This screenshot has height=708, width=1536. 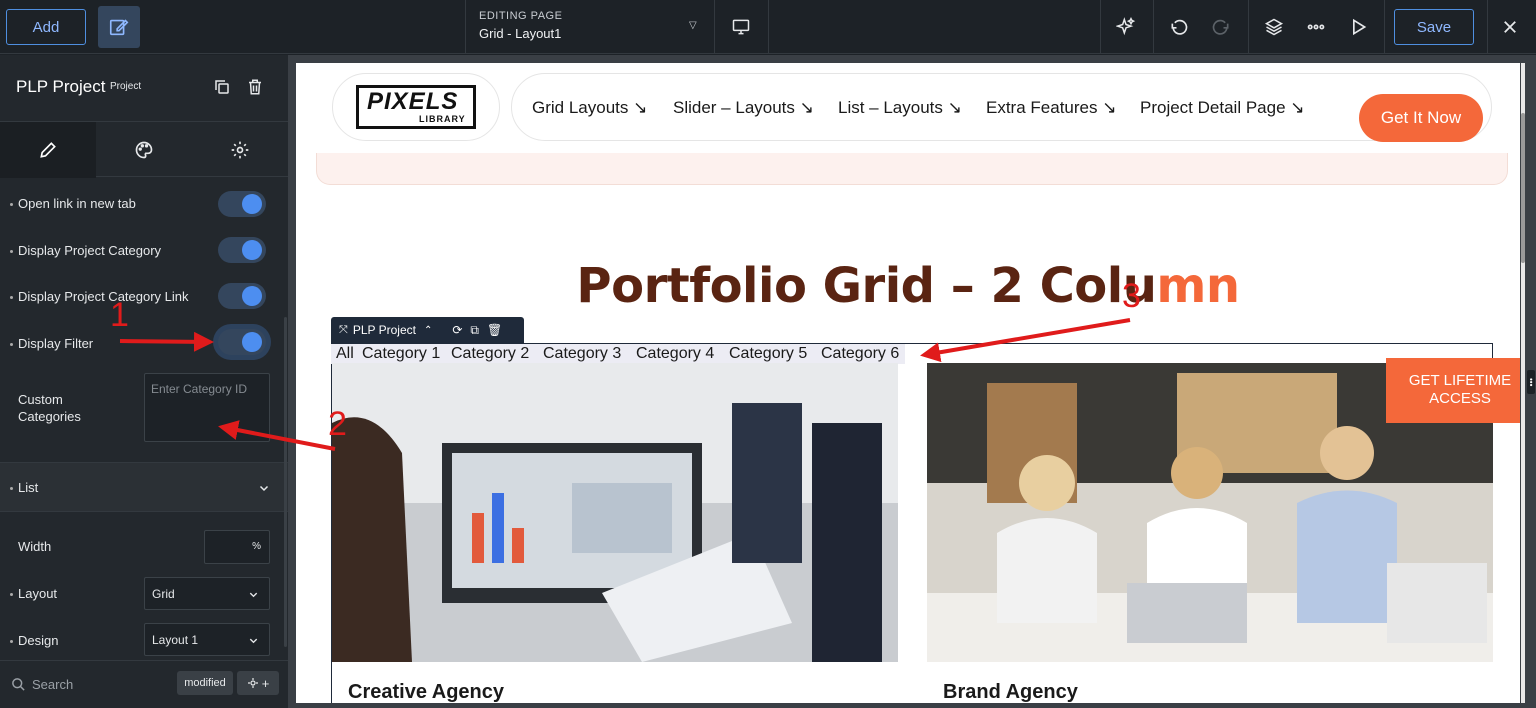 What do you see at coordinates (625, 384) in the screenshot?
I see `annotation-arrows` at bounding box center [625, 384].